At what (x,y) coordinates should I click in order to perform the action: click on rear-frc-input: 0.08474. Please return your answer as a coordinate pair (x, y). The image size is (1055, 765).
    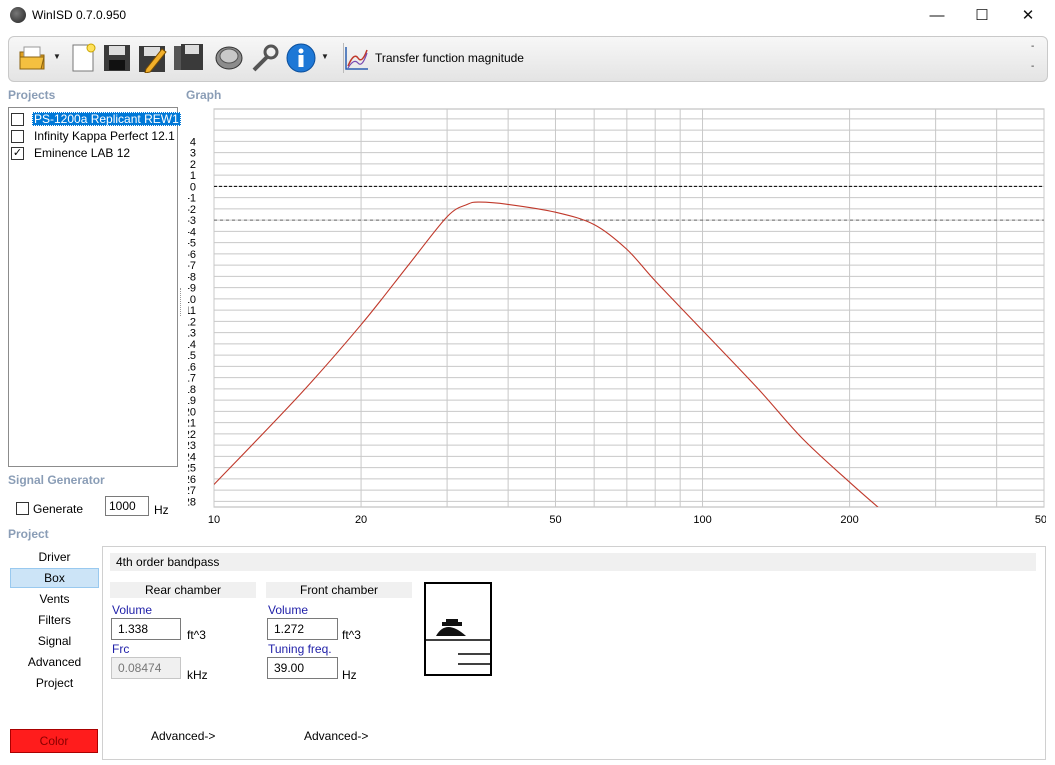
    Looking at the image, I should click on (146, 668).